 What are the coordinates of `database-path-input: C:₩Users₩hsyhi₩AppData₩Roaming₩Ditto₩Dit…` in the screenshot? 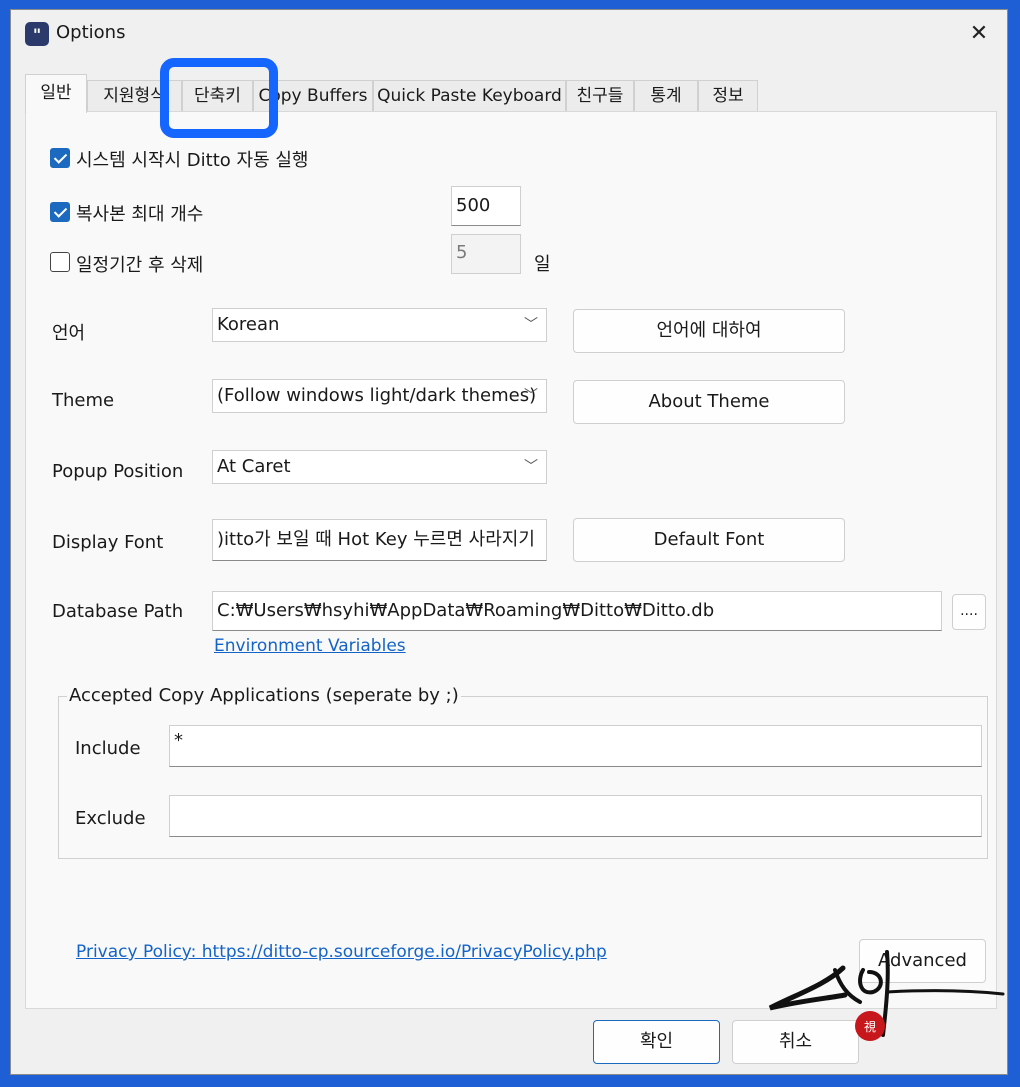 It's located at (577, 611).